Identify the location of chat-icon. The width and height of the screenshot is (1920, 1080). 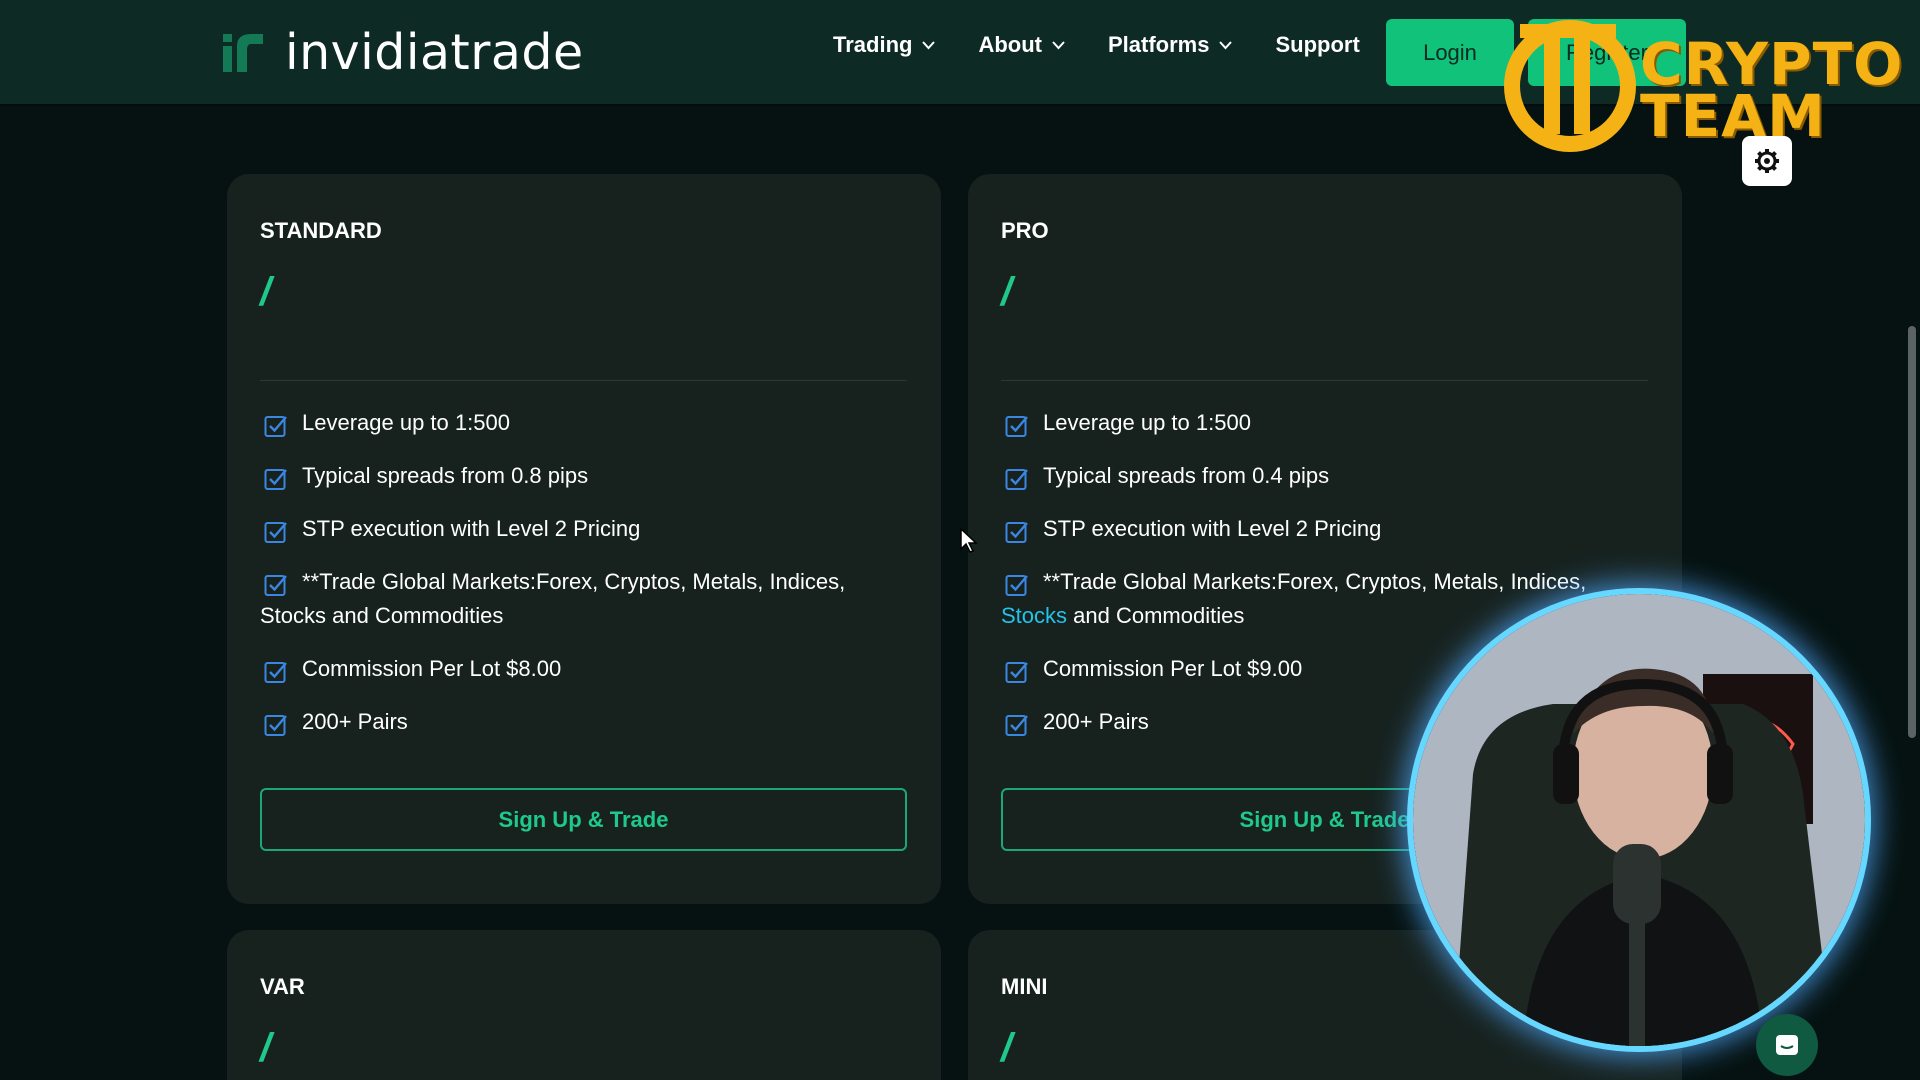
(1787, 1045).